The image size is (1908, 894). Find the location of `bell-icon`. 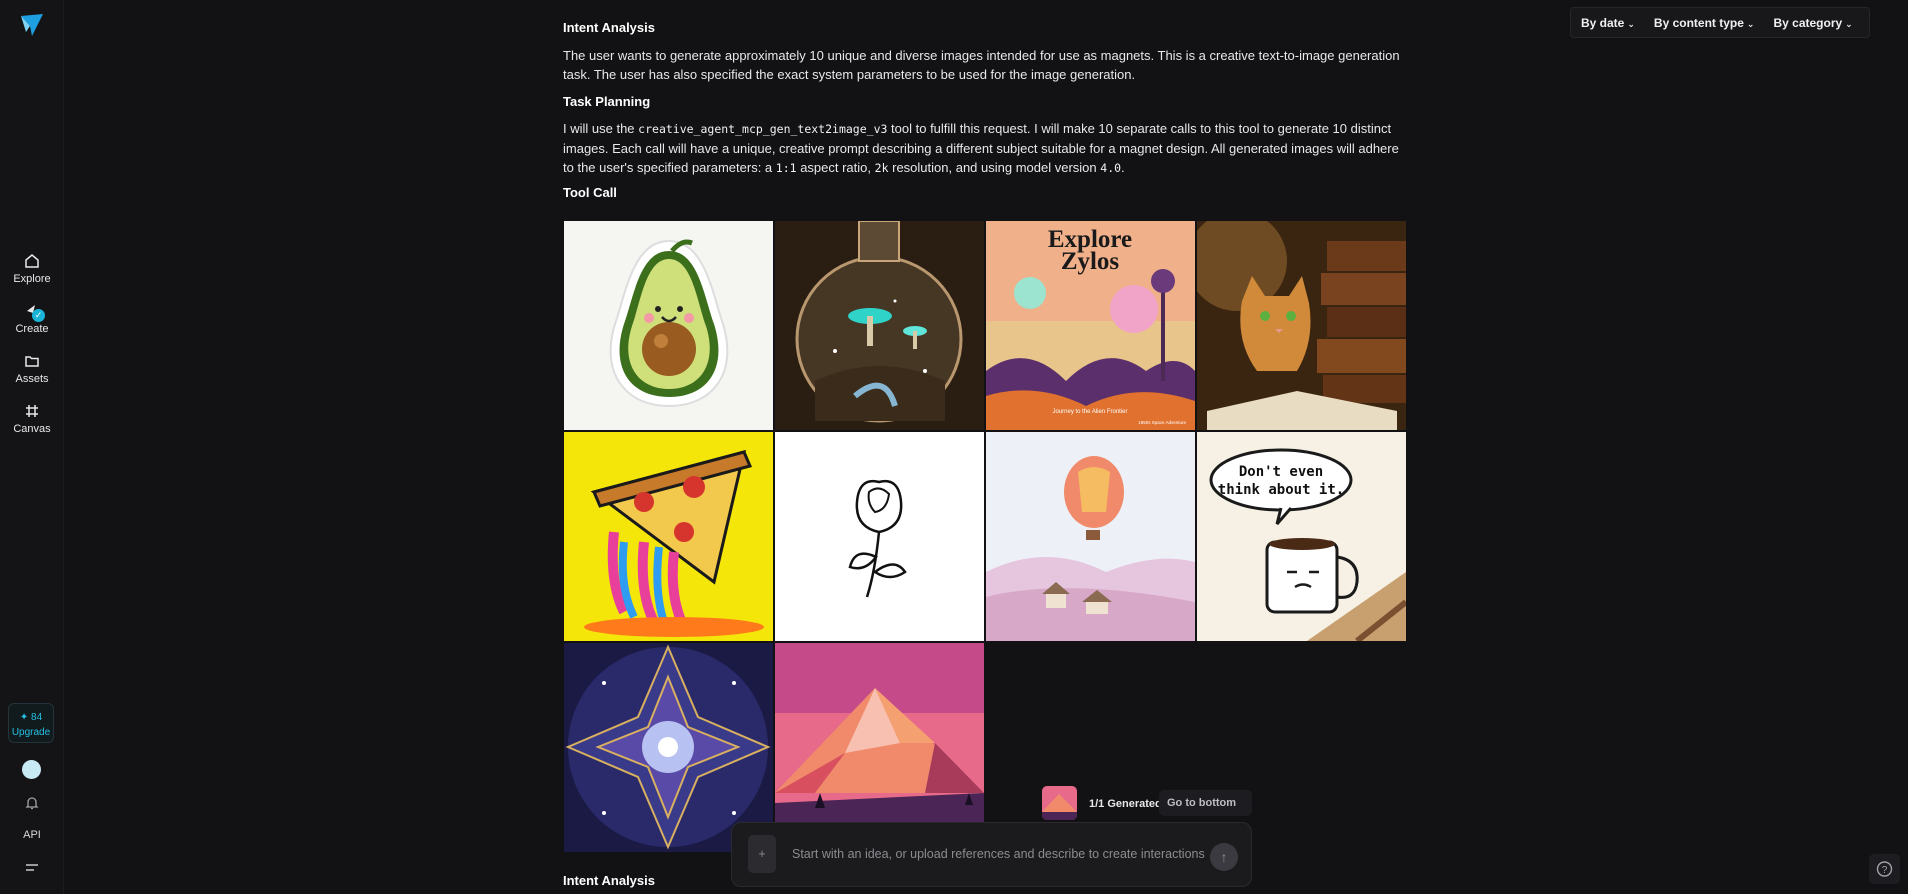

bell-icon is located at coordinates (32, 803).